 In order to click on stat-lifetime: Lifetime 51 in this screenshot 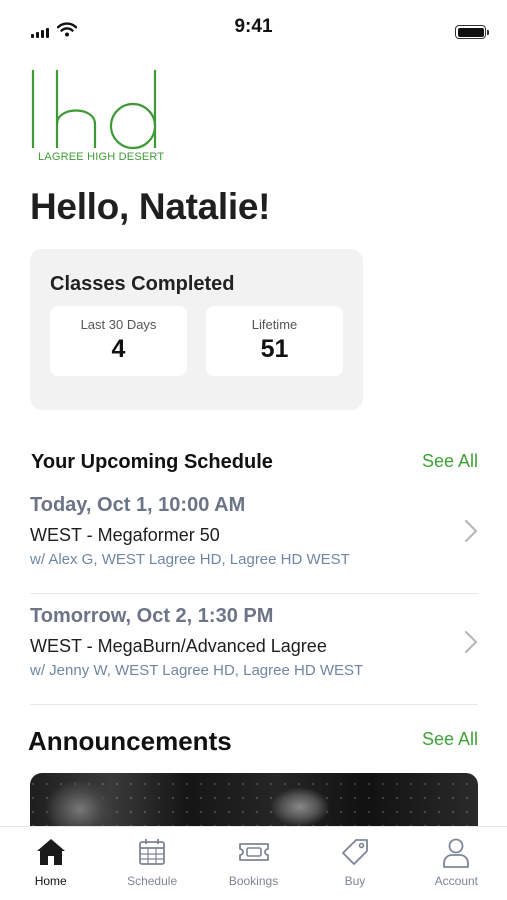, I will do `click(274, 341)`.